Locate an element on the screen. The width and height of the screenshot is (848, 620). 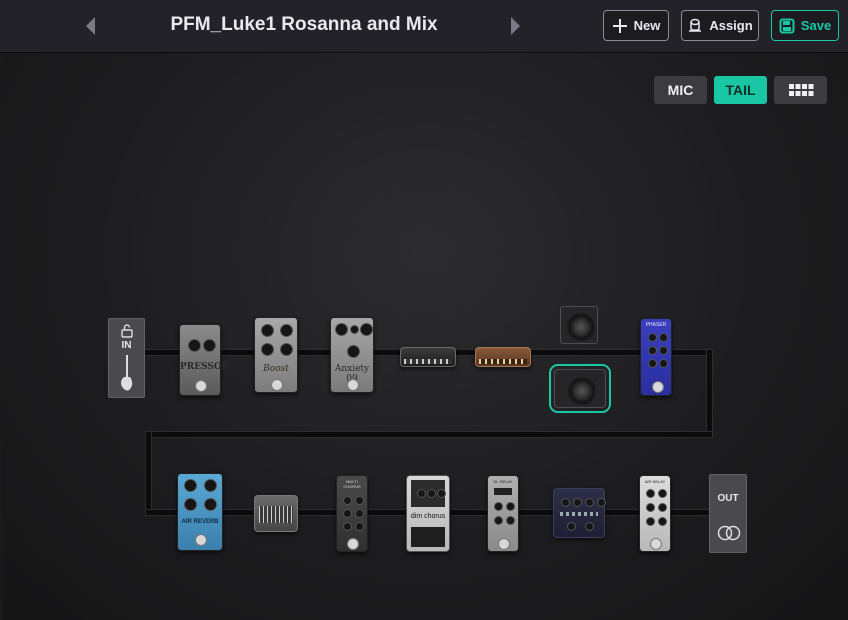
chorus-pedal: dim chorus is located at coordinates (428, 513).